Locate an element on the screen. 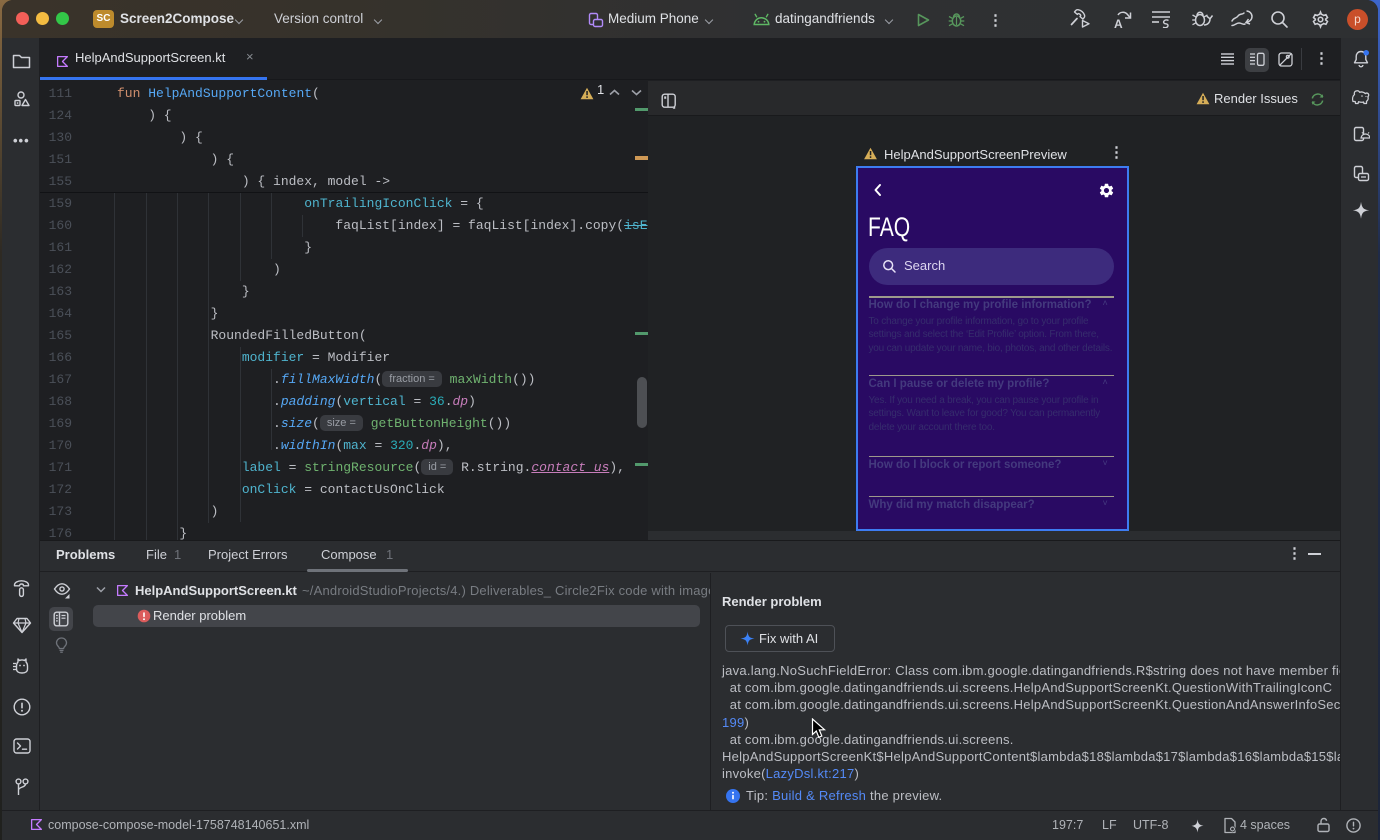 The height and width of the screenshot is (840, 1380). svg-text: A is located at coordinates (1118, 23).